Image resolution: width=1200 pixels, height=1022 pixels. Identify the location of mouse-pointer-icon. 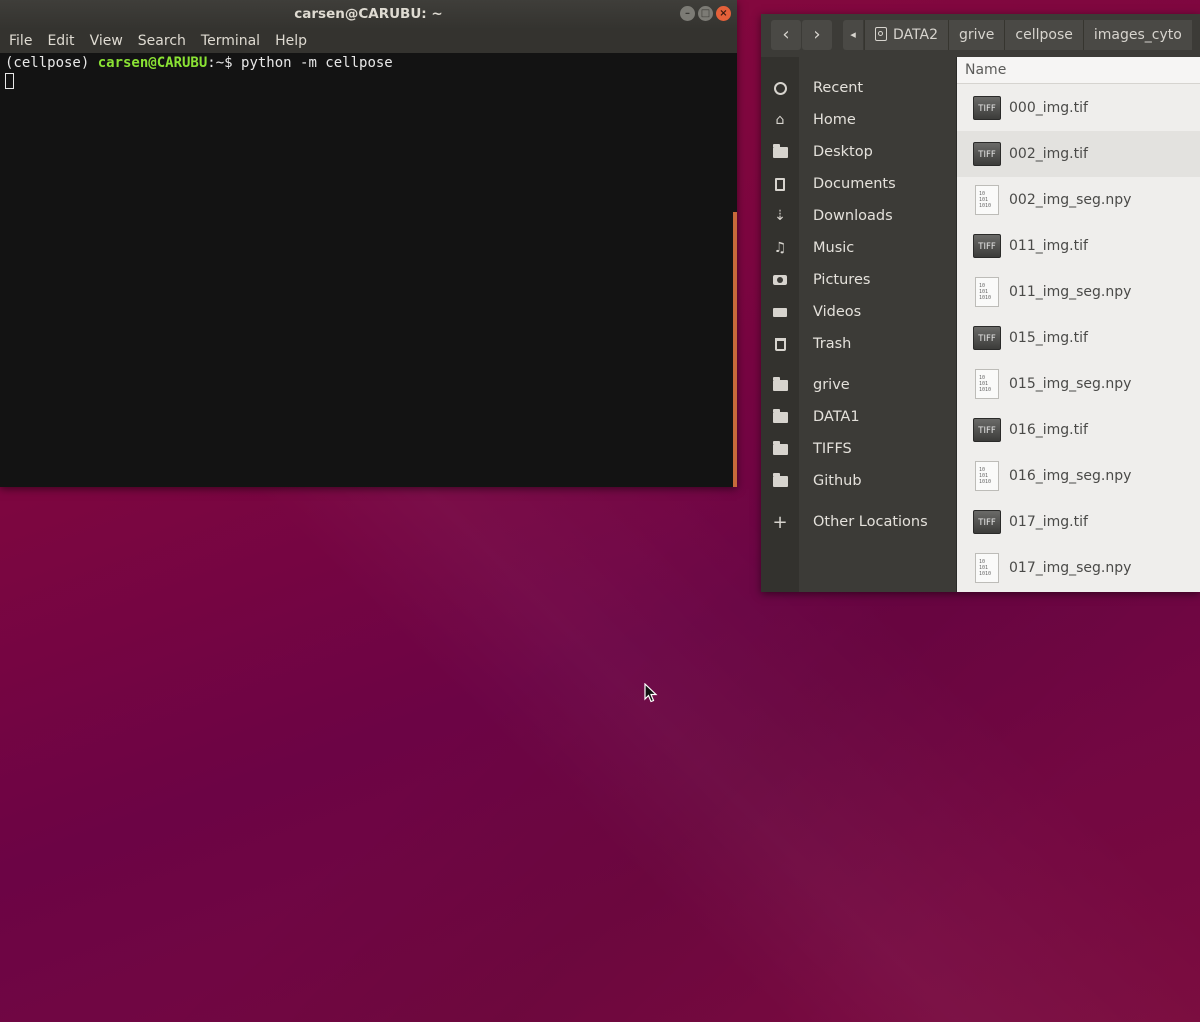
(651, 693).